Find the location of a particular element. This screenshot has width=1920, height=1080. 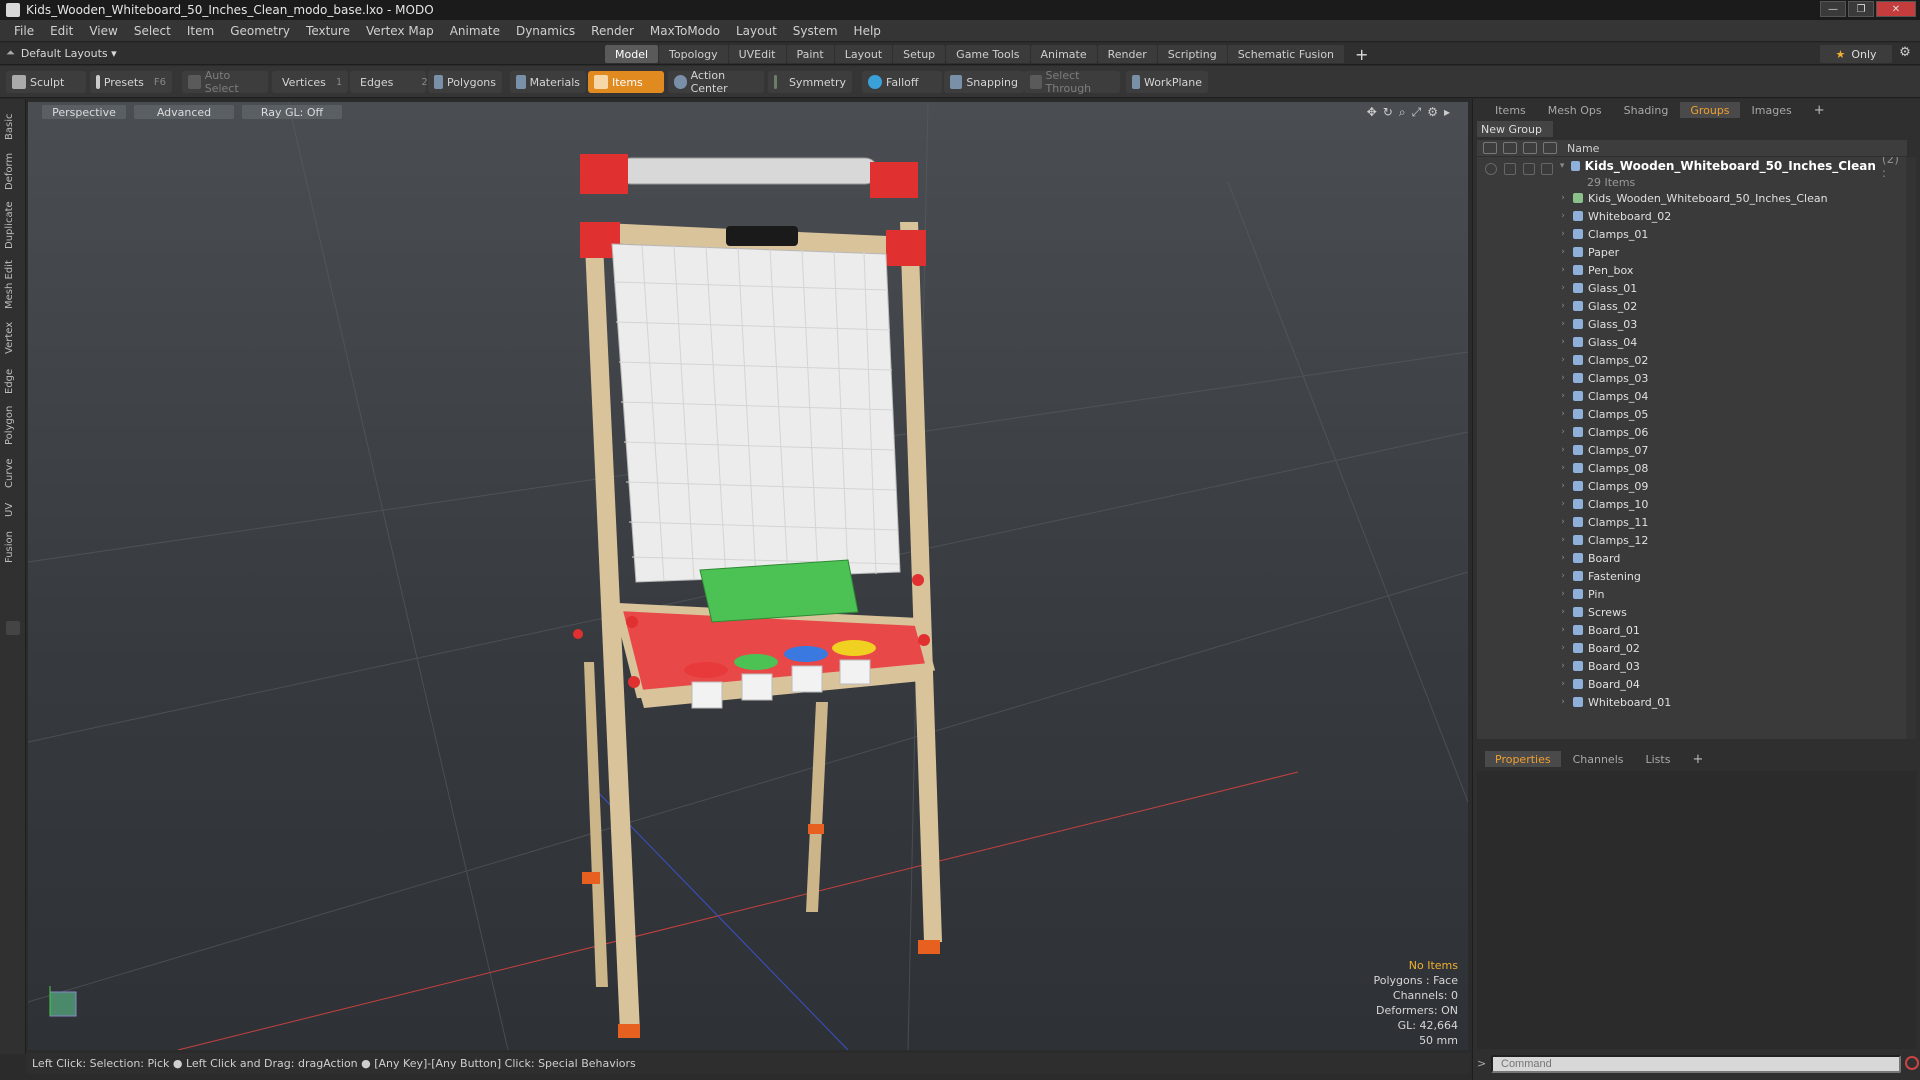

list-item: › Pen_box is located at coordinates (1730, 270).